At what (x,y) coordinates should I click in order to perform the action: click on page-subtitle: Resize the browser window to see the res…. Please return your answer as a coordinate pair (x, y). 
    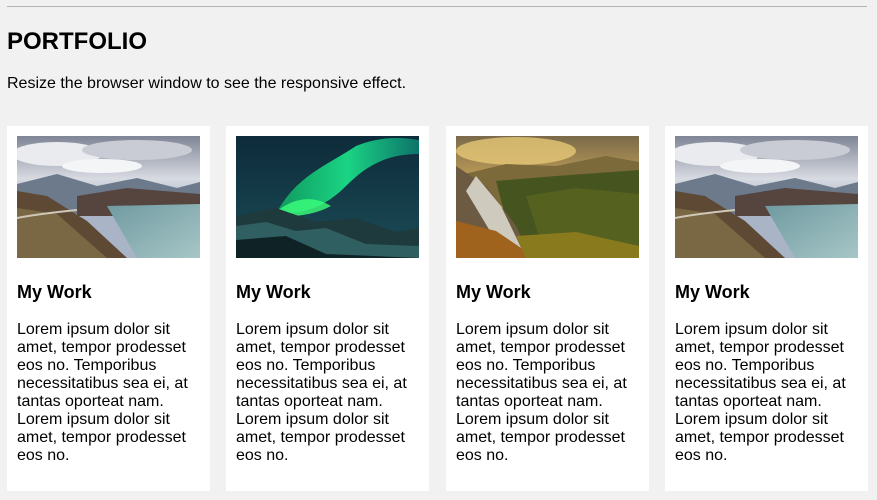
    Looking at the image, I should click on (207, 83).